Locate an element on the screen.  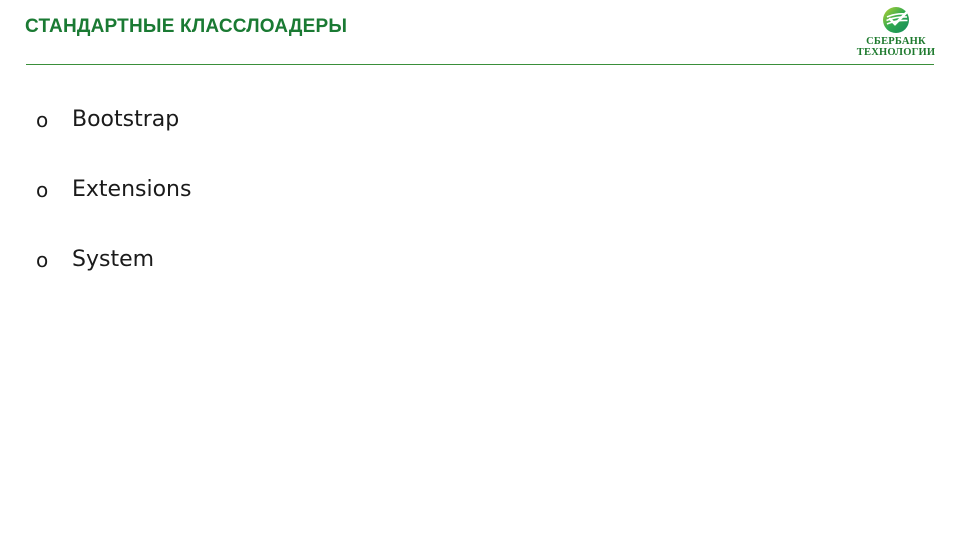
bullet-list: o Bootstrap o Extensions o System is located at coordinates (113, 209).